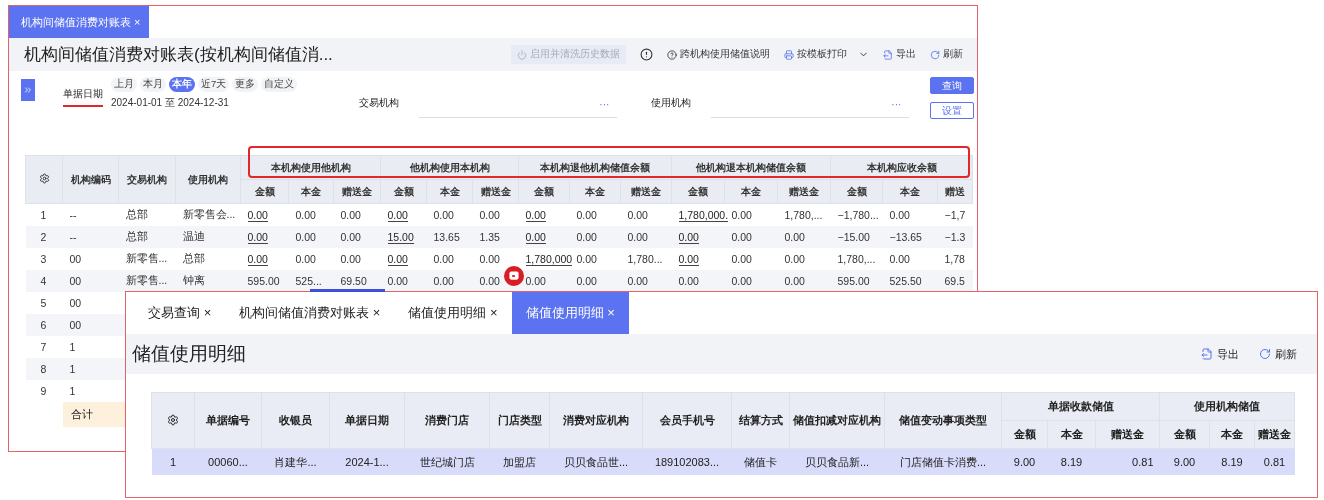  Describe the element at coordinates (718, 54) in the screenshot. I see `help-button: 跨机构使用储值说明` at that location.